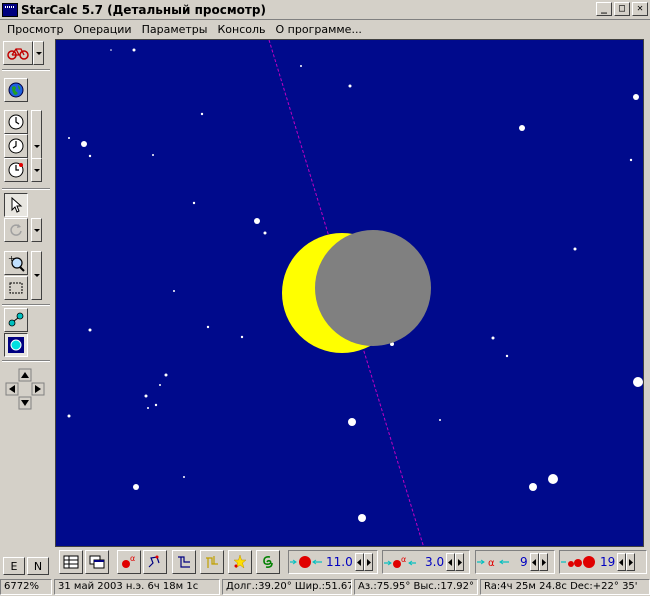 The width and height of the screenshot is (650, 596). I want to click on minimize-button: _, so click(604, 9).